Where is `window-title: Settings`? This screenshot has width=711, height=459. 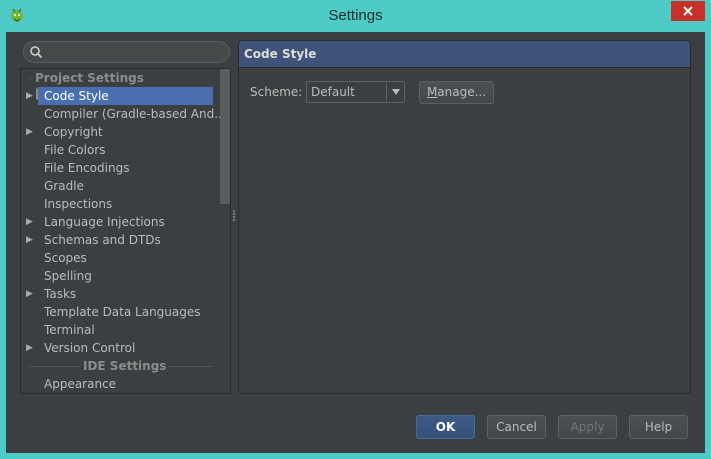 window-title: Settings is located at coordinates (355, 15).